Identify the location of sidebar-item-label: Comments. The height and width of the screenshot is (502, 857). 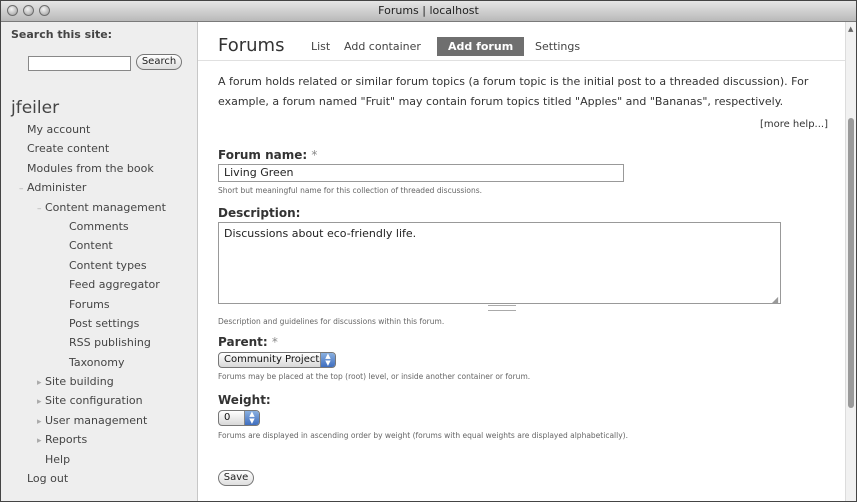
(99, 226).